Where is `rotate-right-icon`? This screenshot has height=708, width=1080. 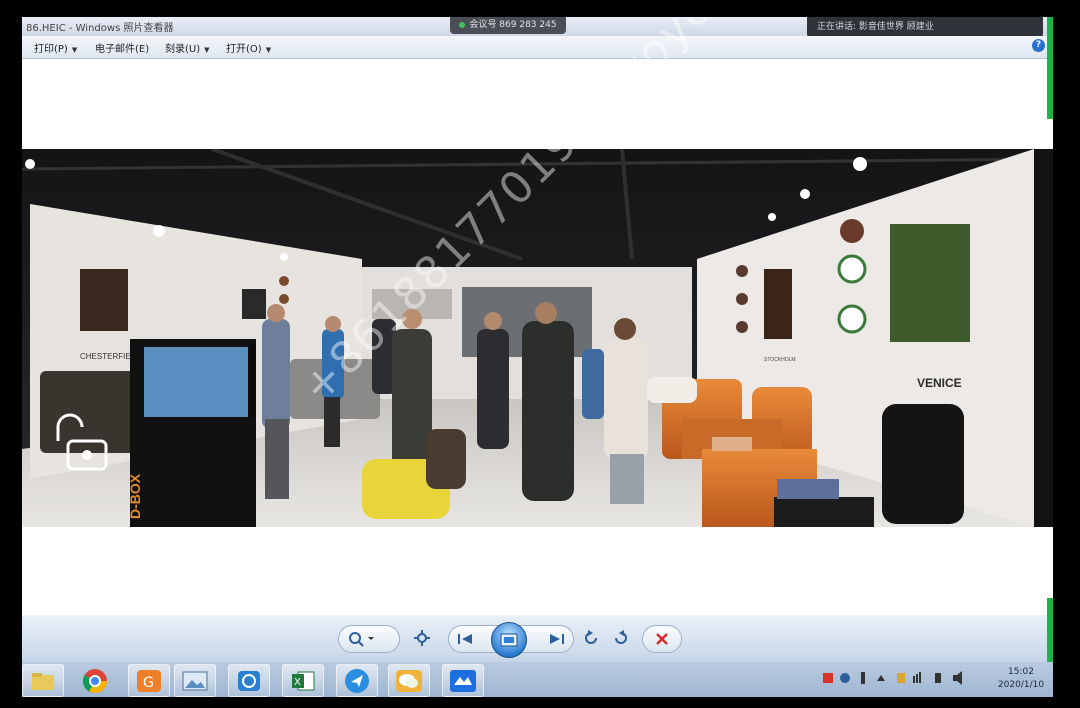
rotate-right-icon is located at coordinates (620, 638).